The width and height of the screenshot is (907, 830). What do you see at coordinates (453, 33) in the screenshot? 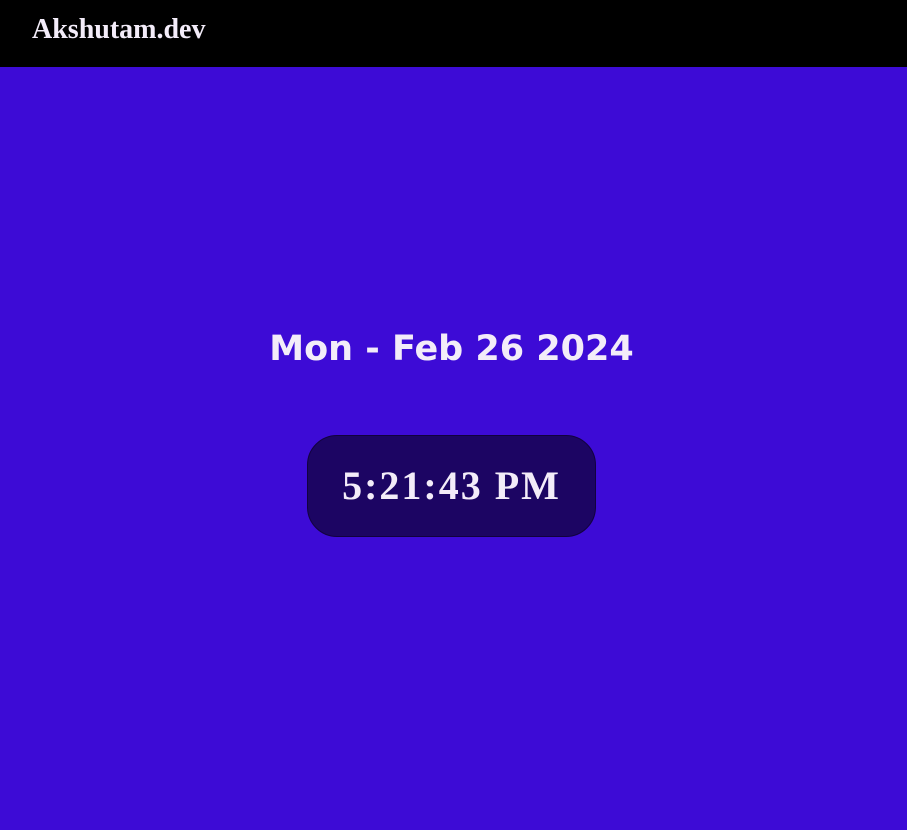
I see `top-bar: Akshutam.dev` at bounding box center [453, 33].